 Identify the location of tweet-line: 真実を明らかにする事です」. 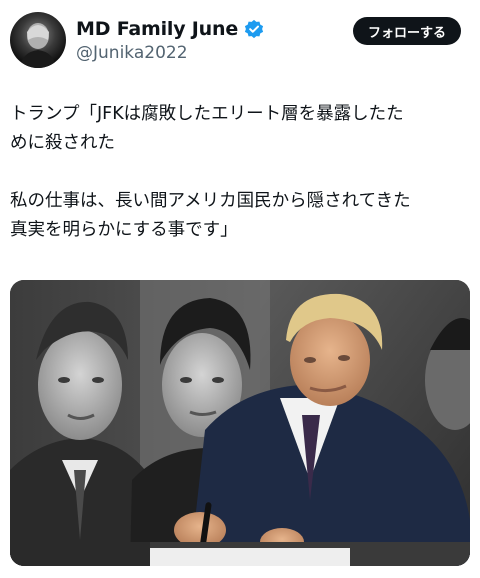
(124, 230).